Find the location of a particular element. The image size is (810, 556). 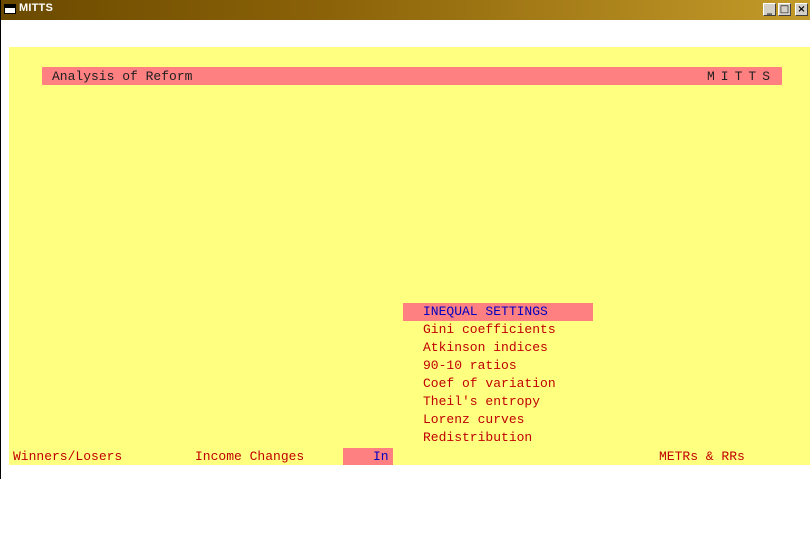

window-bottom-strip is located at coordinates (405, 472).